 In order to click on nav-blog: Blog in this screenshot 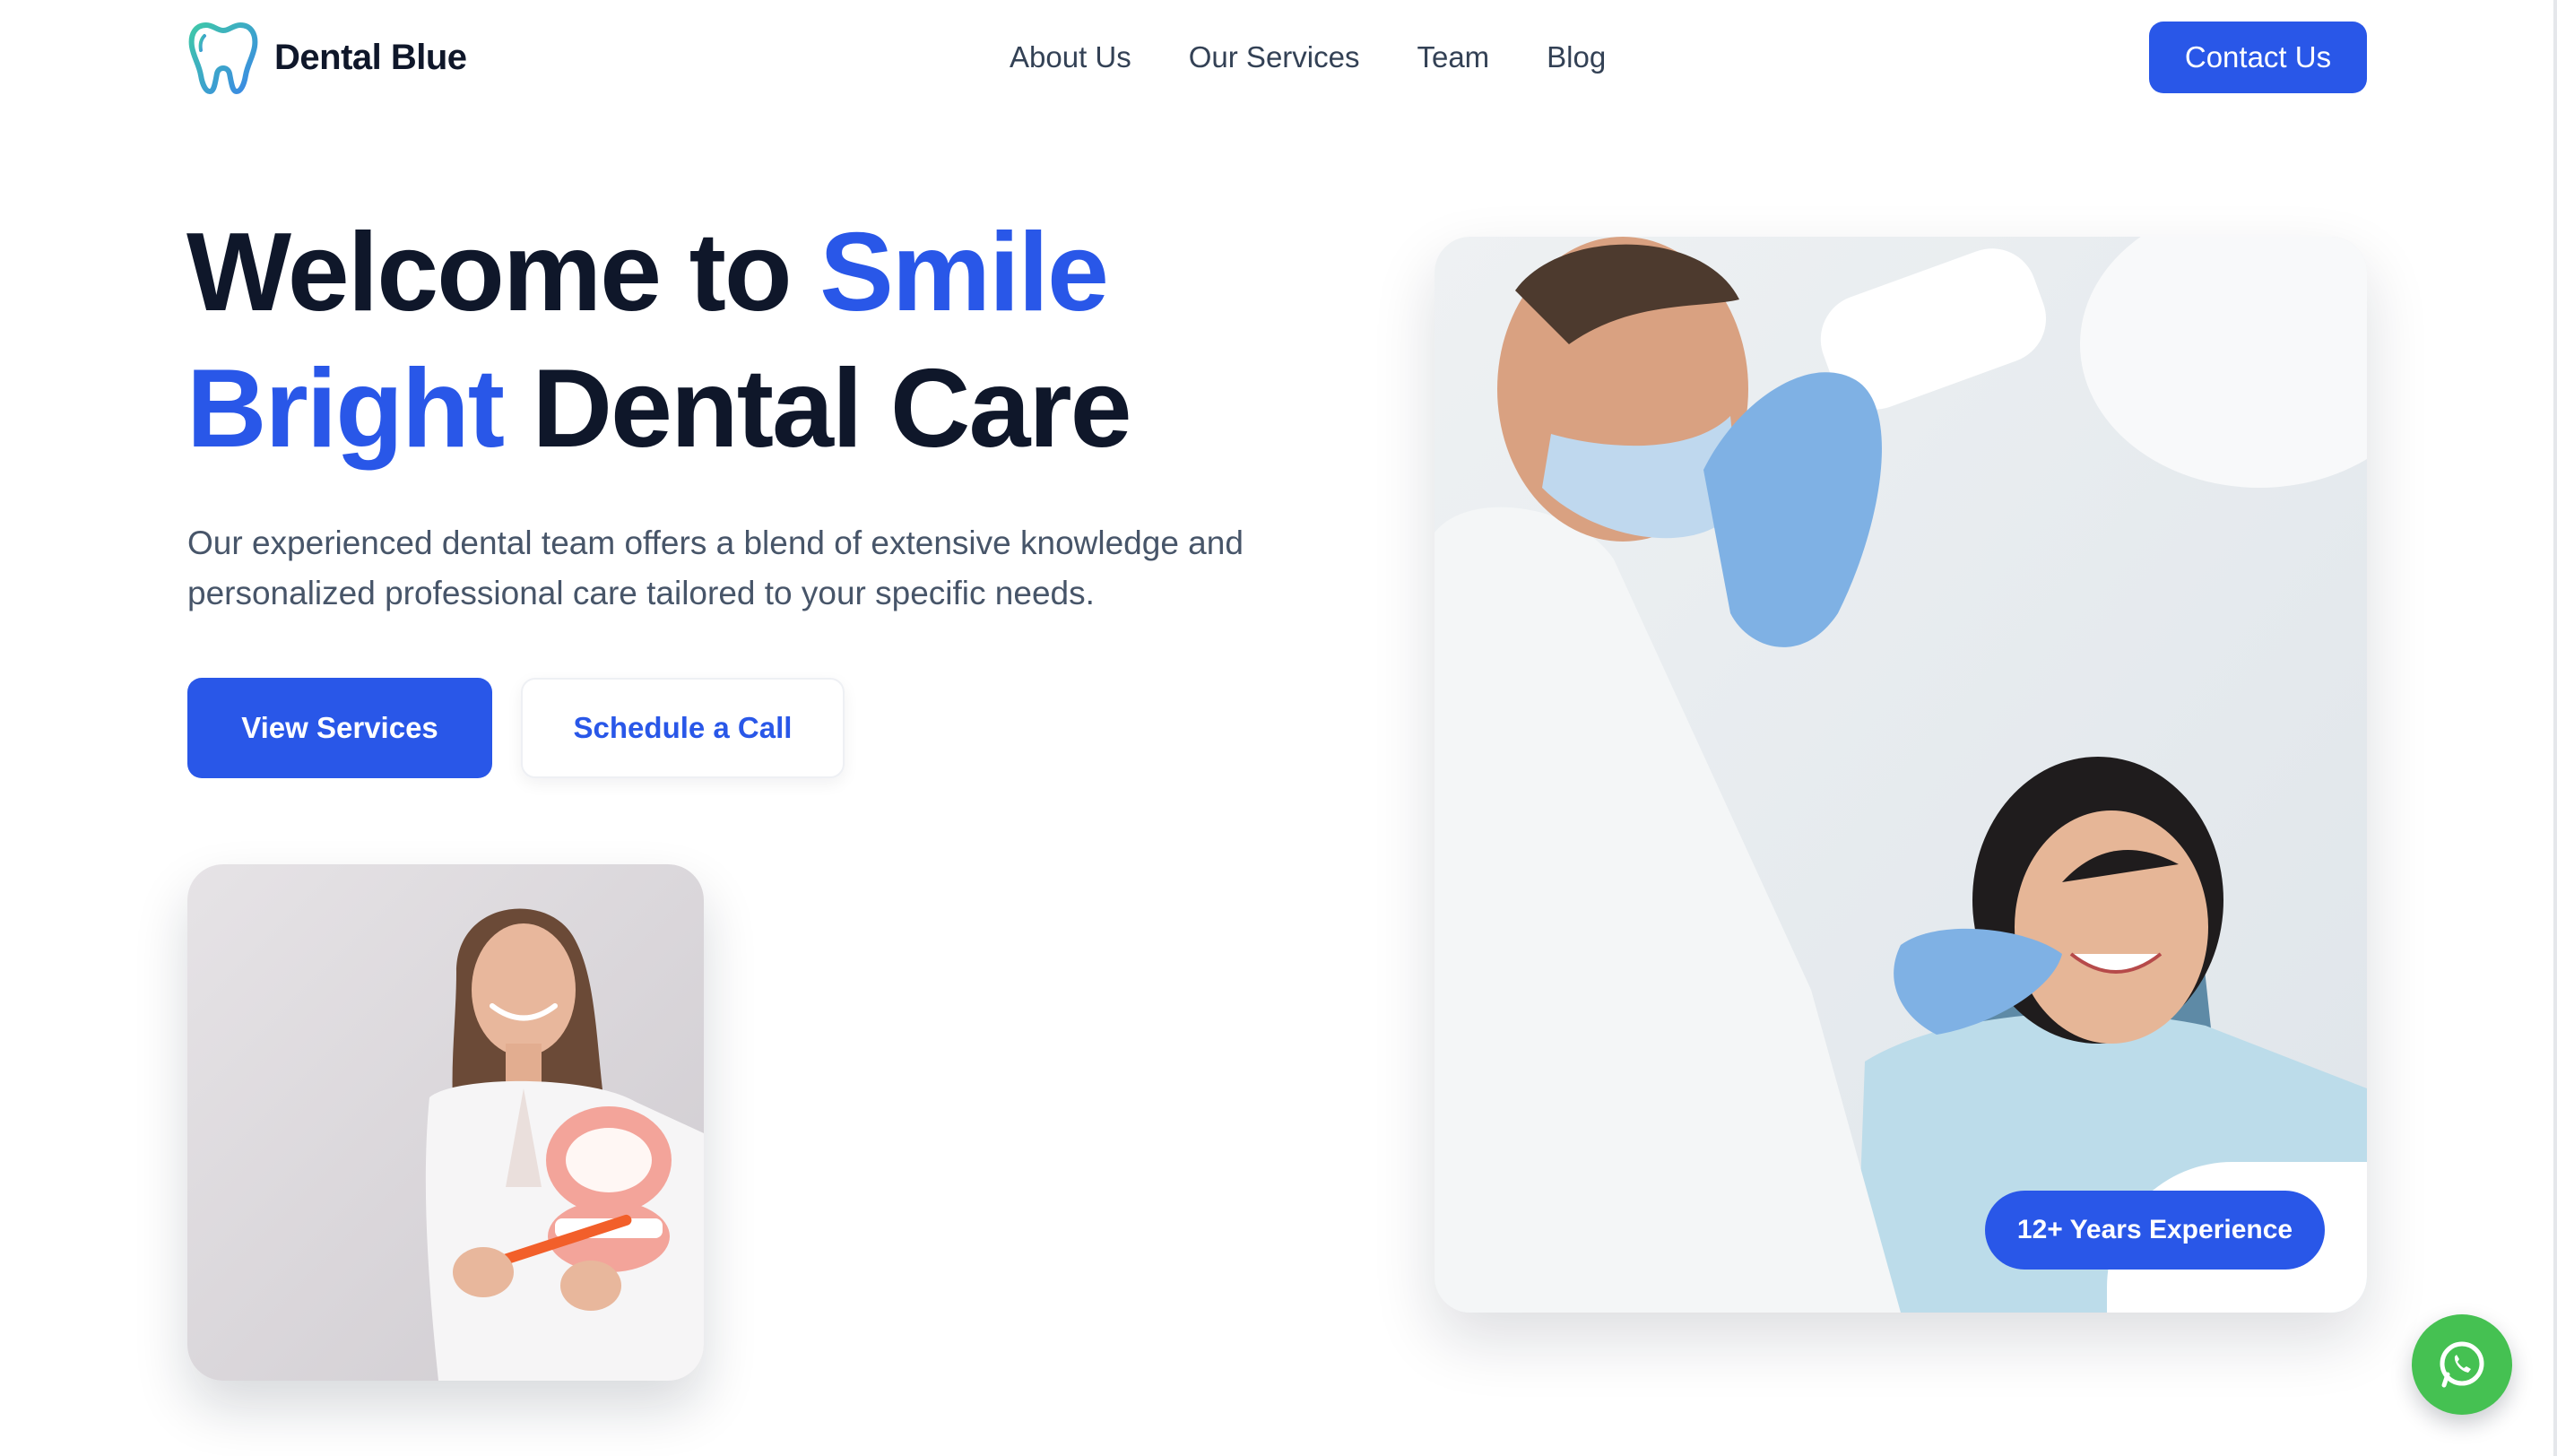, I will do `click(1576, 57)`.